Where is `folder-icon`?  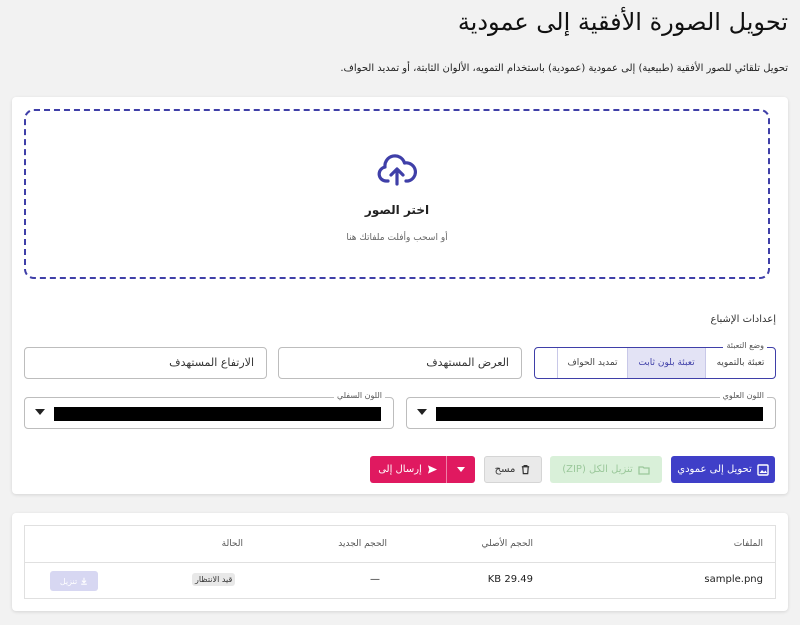 folder-icon is located at coordinates (644, 470).